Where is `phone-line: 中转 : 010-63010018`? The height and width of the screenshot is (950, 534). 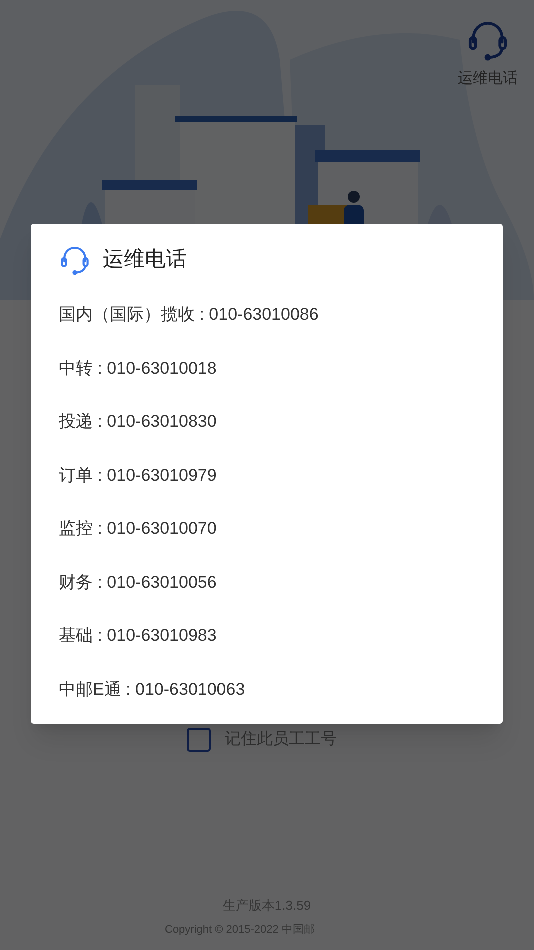
phone-line: 中转 : 010-63010018 is located at coordinates (138, 369).